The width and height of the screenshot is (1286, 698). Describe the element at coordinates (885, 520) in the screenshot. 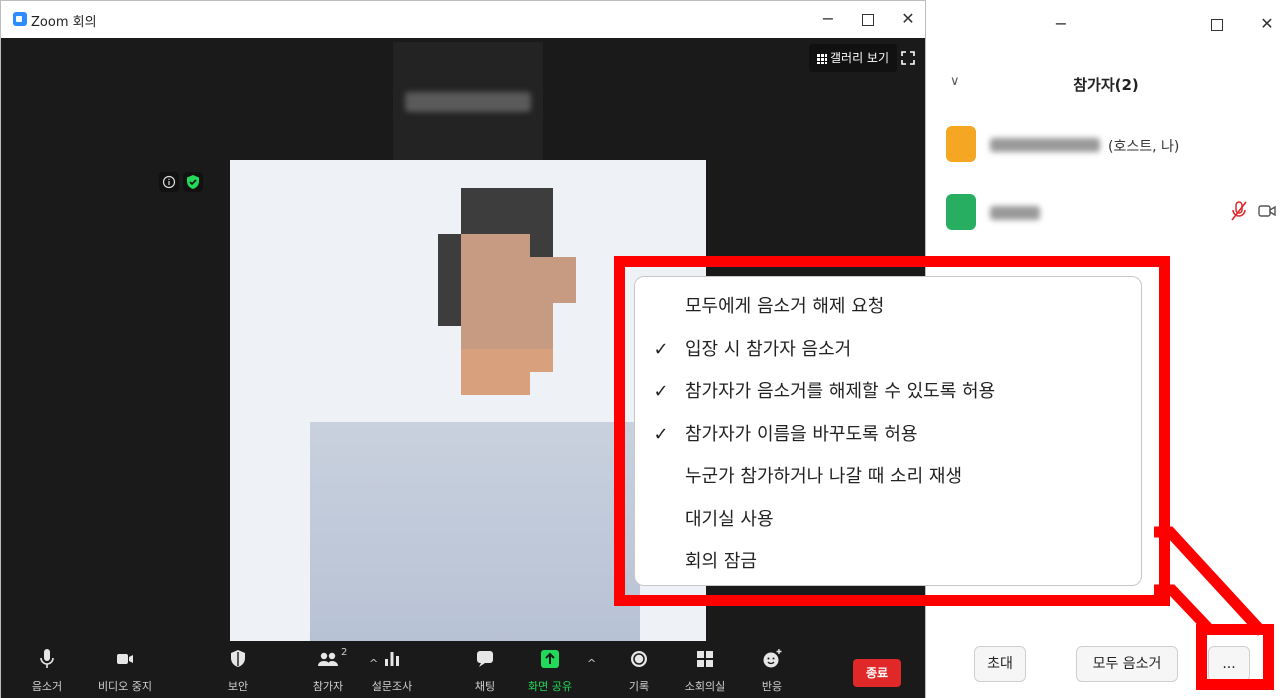

I see `menu-item: 대기실 사용` at that location.